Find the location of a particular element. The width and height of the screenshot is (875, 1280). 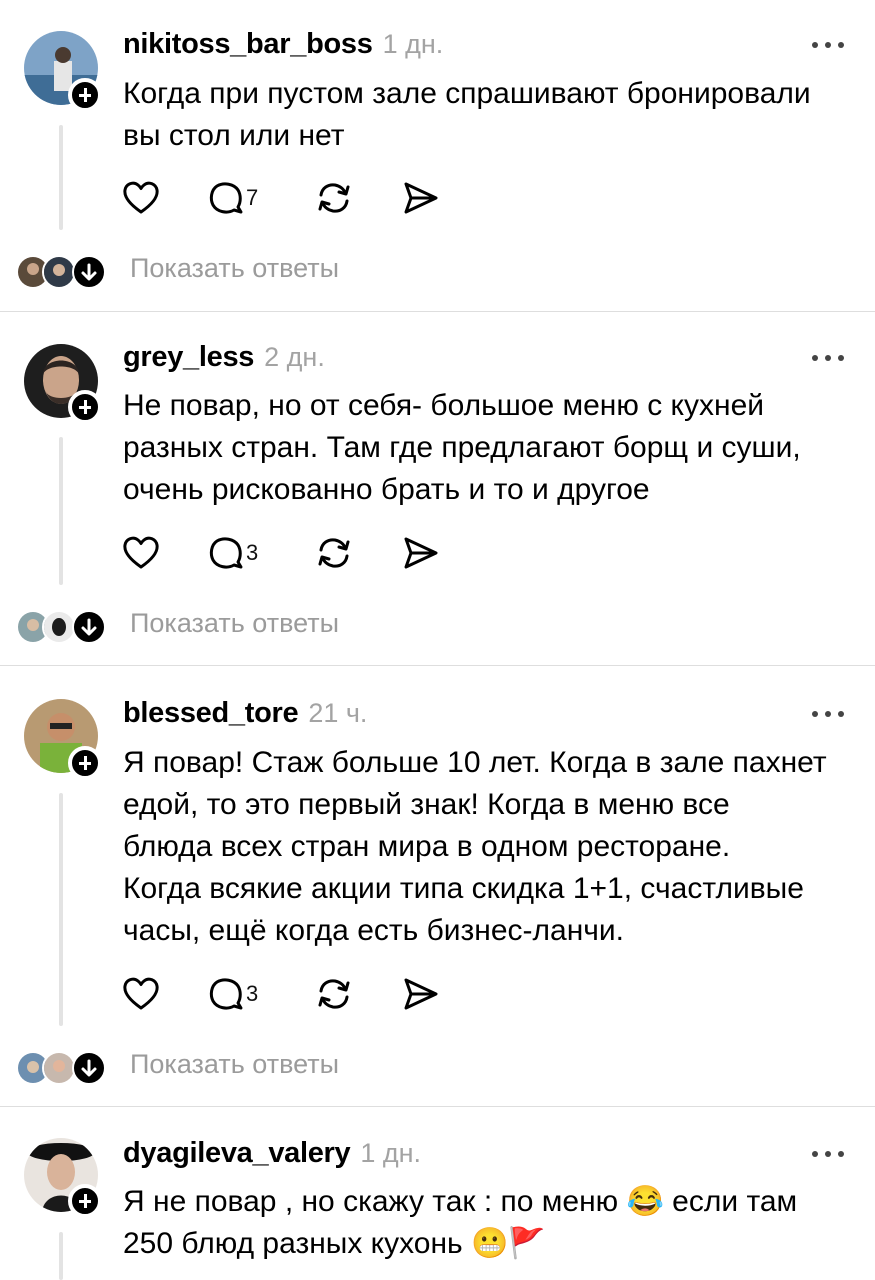

username: blessed_tore is located at coordinates (211, 713).